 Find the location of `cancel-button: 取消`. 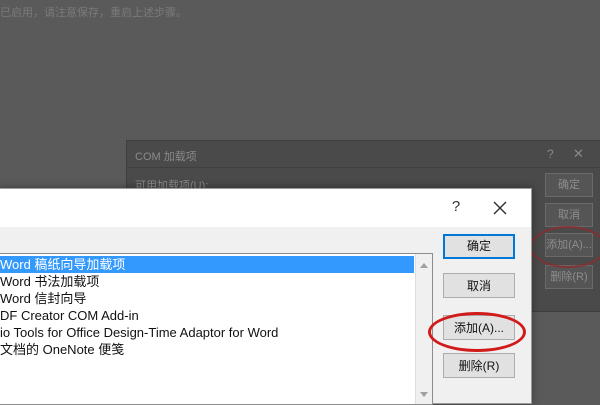

cancel-button: 取消 is located at coordinates (479, 285).